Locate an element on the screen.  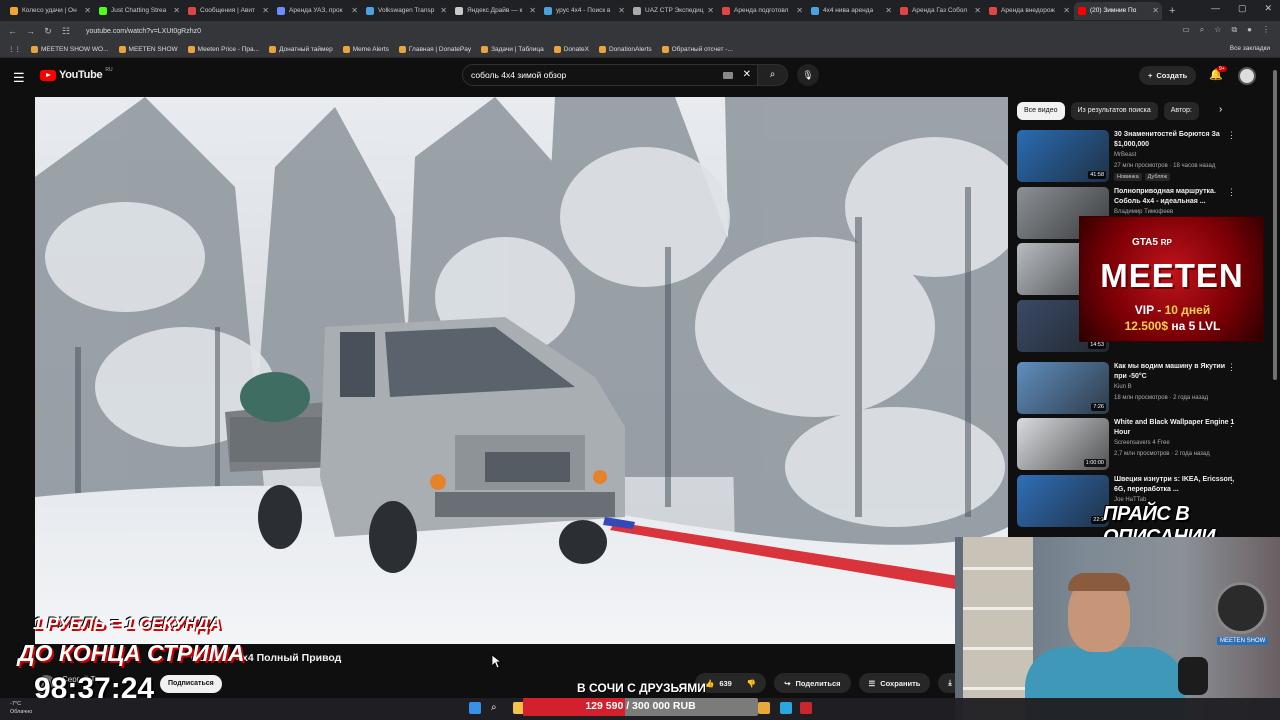
hamburger-menu-icon: ☰ is located at coordinates (19, 78).